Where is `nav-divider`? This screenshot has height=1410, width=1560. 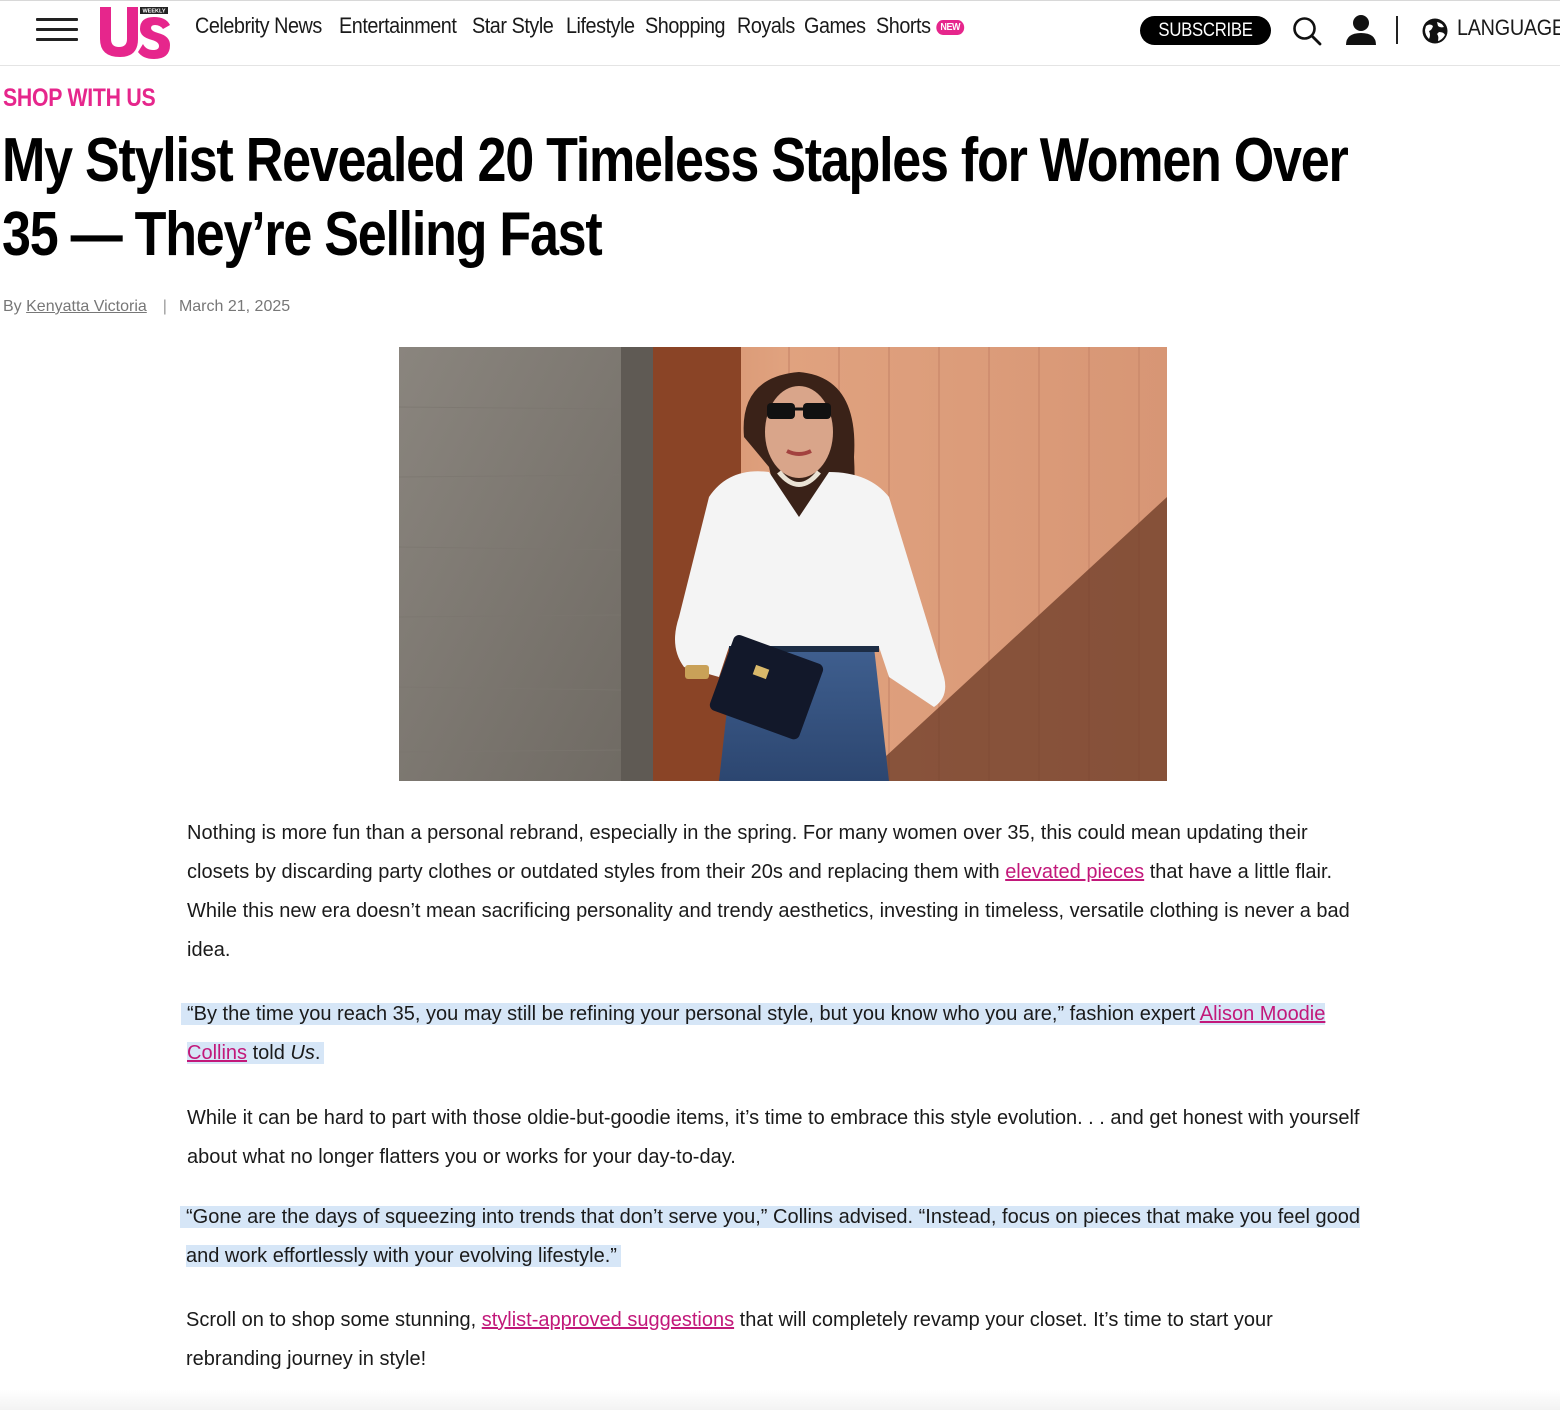
nav-divider is located at coordinates (1397, 30).